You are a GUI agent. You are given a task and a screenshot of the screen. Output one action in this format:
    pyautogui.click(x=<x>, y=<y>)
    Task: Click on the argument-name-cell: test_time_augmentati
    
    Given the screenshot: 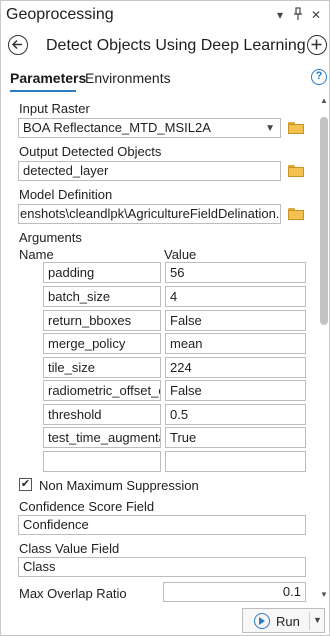 What is the action you would take?
    pyautogui.click(x=102, y=437)
    